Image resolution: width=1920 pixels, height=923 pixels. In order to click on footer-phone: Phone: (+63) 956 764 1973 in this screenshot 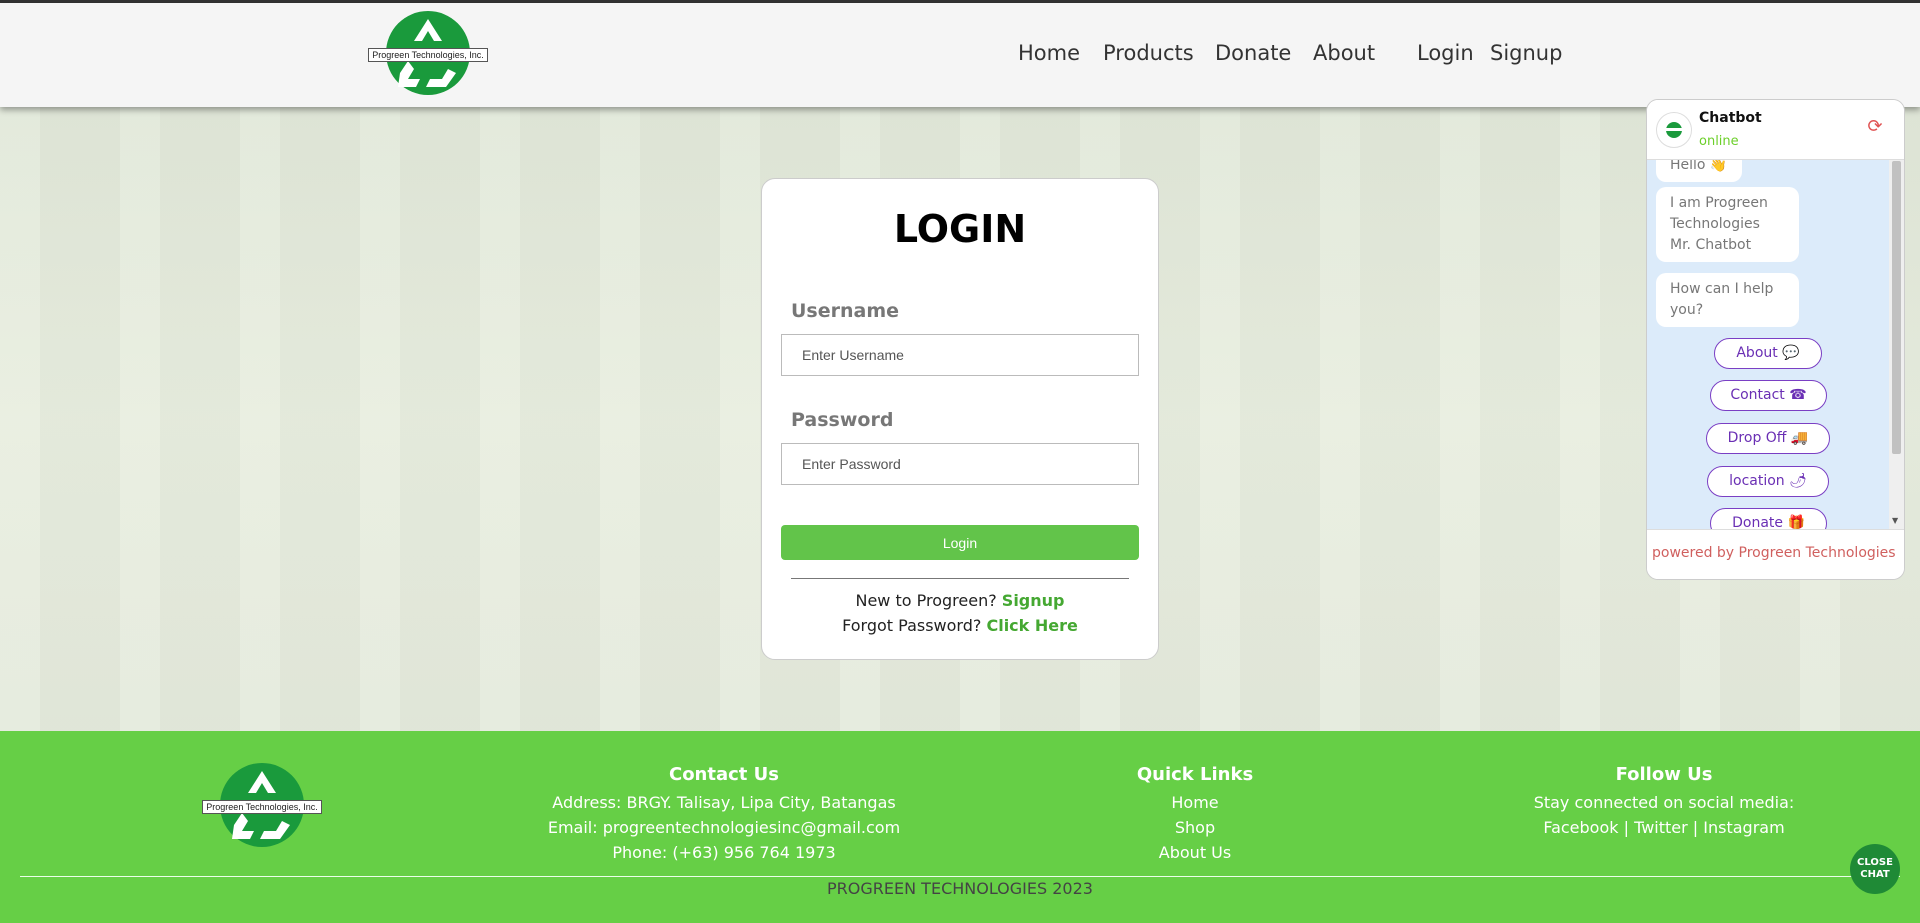, I will do `click(724, 852)`.